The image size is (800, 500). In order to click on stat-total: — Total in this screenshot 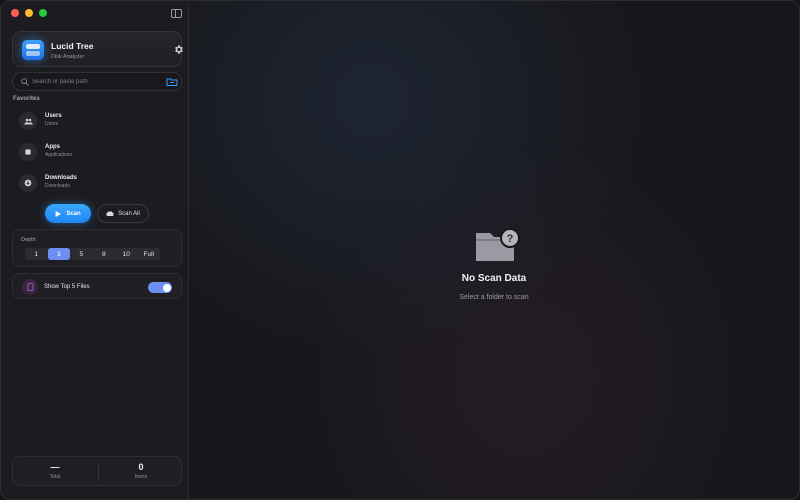, I will do `click(55, 471)`.